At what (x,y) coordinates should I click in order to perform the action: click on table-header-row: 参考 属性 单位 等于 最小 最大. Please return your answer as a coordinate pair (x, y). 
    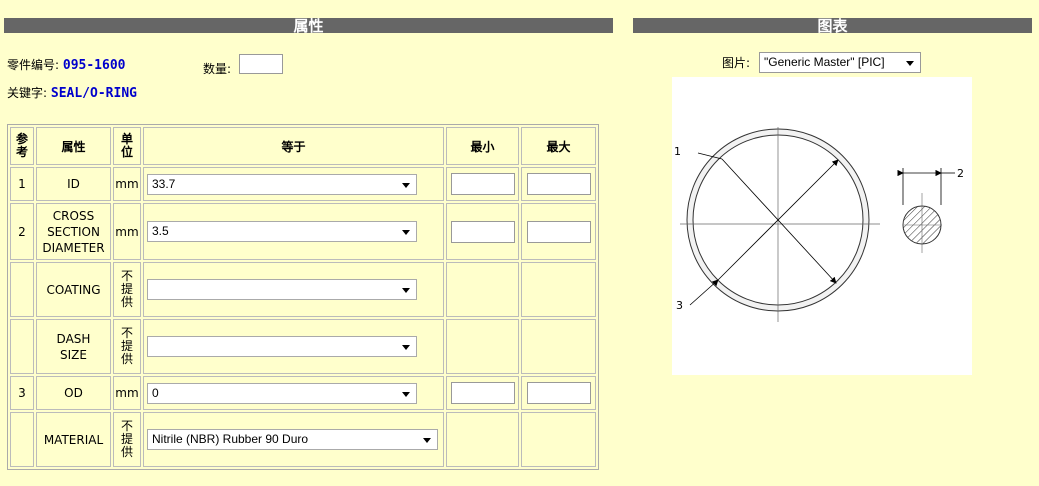
    Looking at the image, I should click on (303, 146).